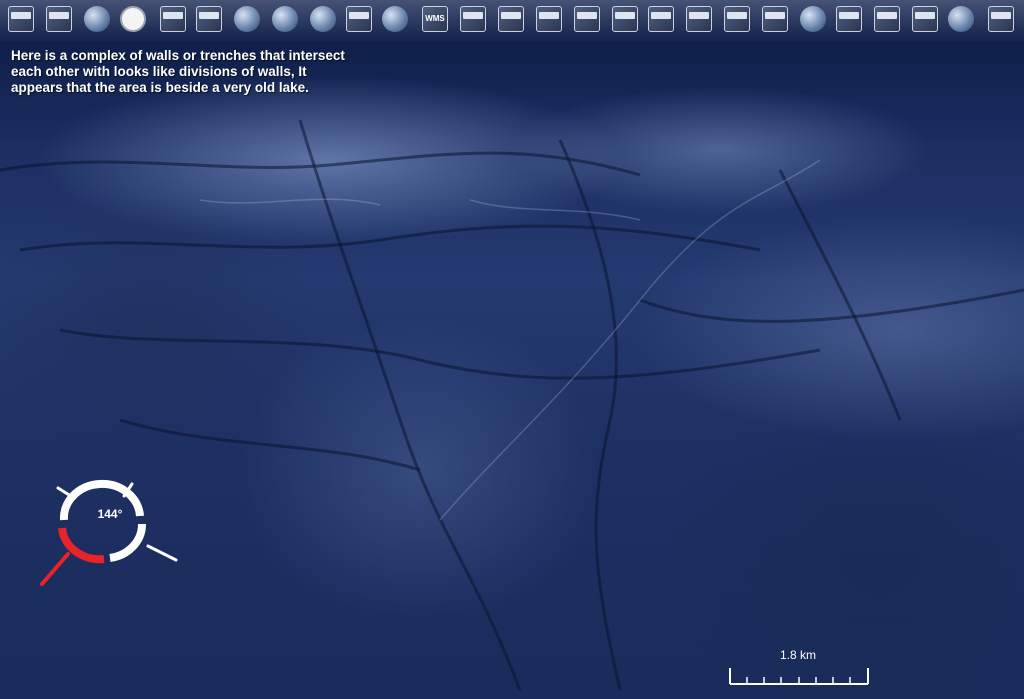 This screenshot has width=1024, height=699. What do you see at coordinates (110, 532) in the screenshot?
I see `compass-rose` at bounding box center [110, 532].